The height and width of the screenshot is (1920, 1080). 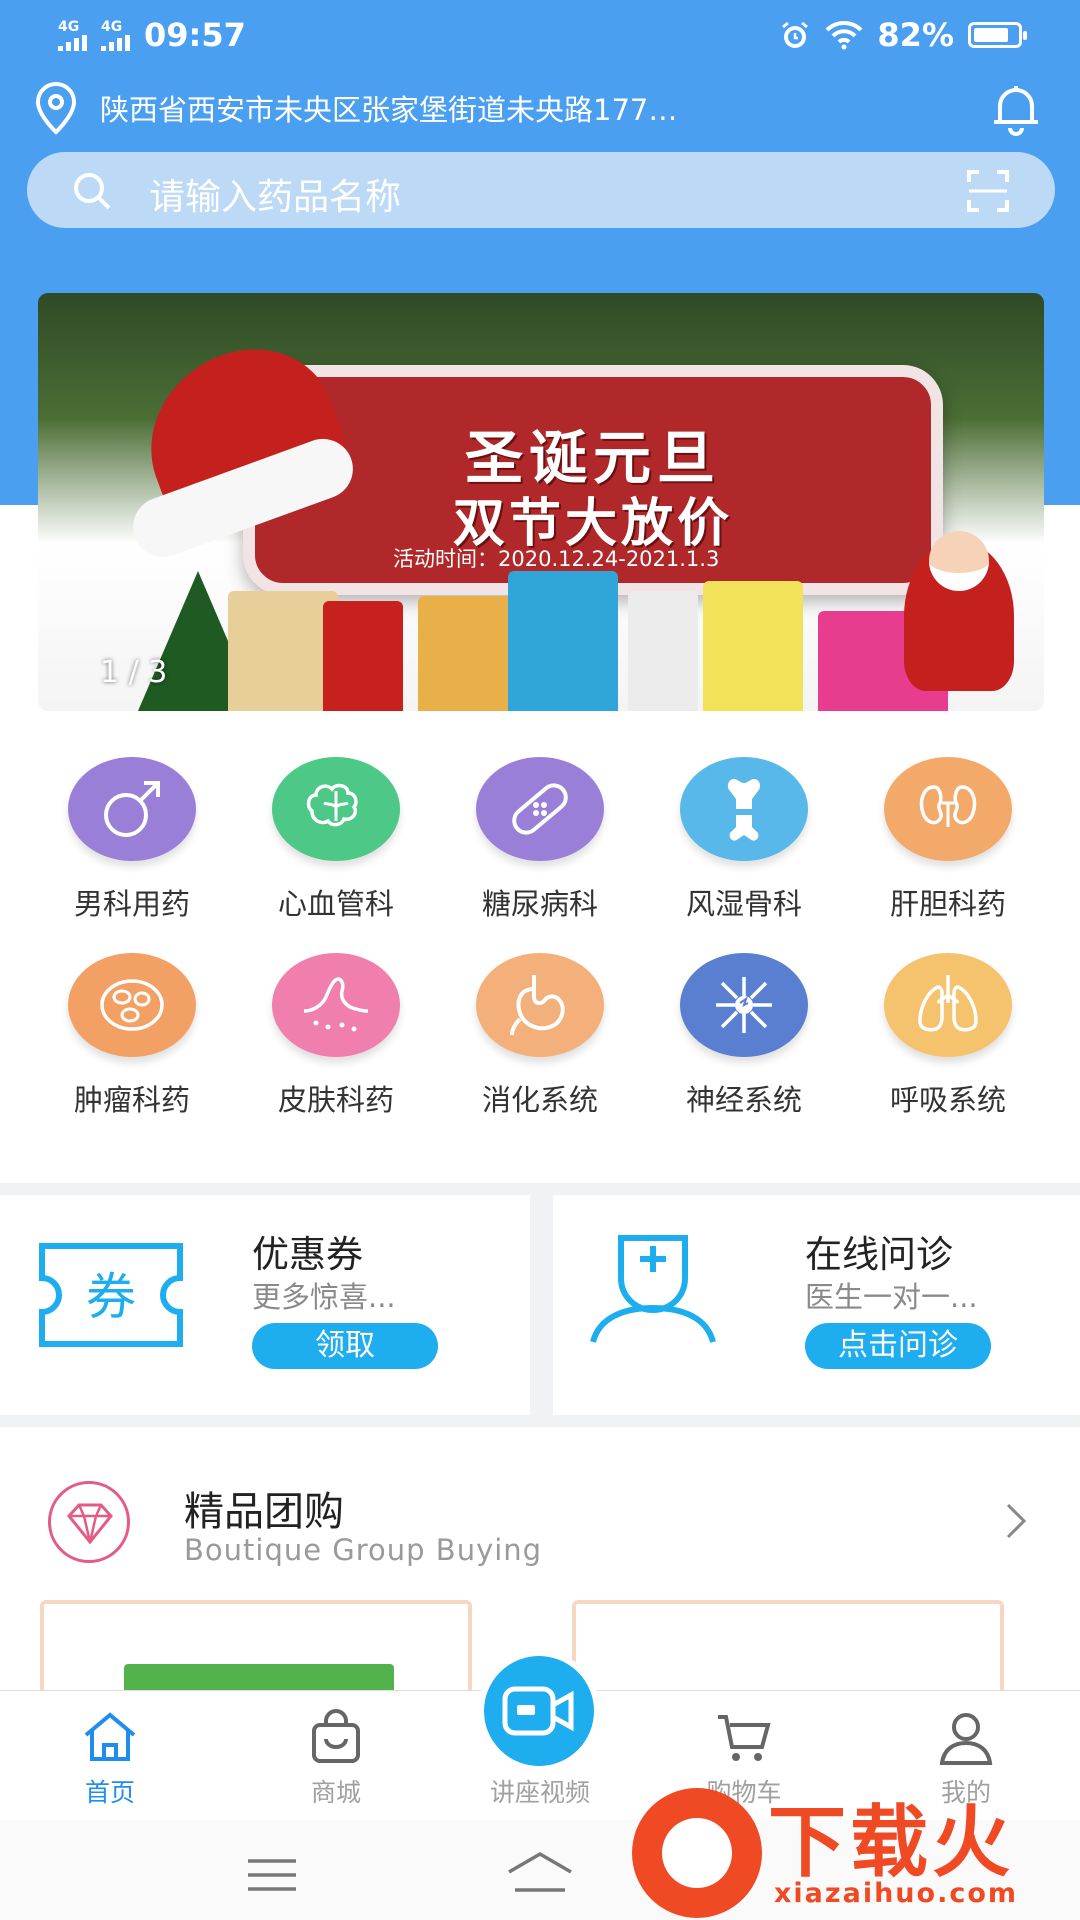 I want to click on category-male: 男科用药, so click(x=132, y=840).